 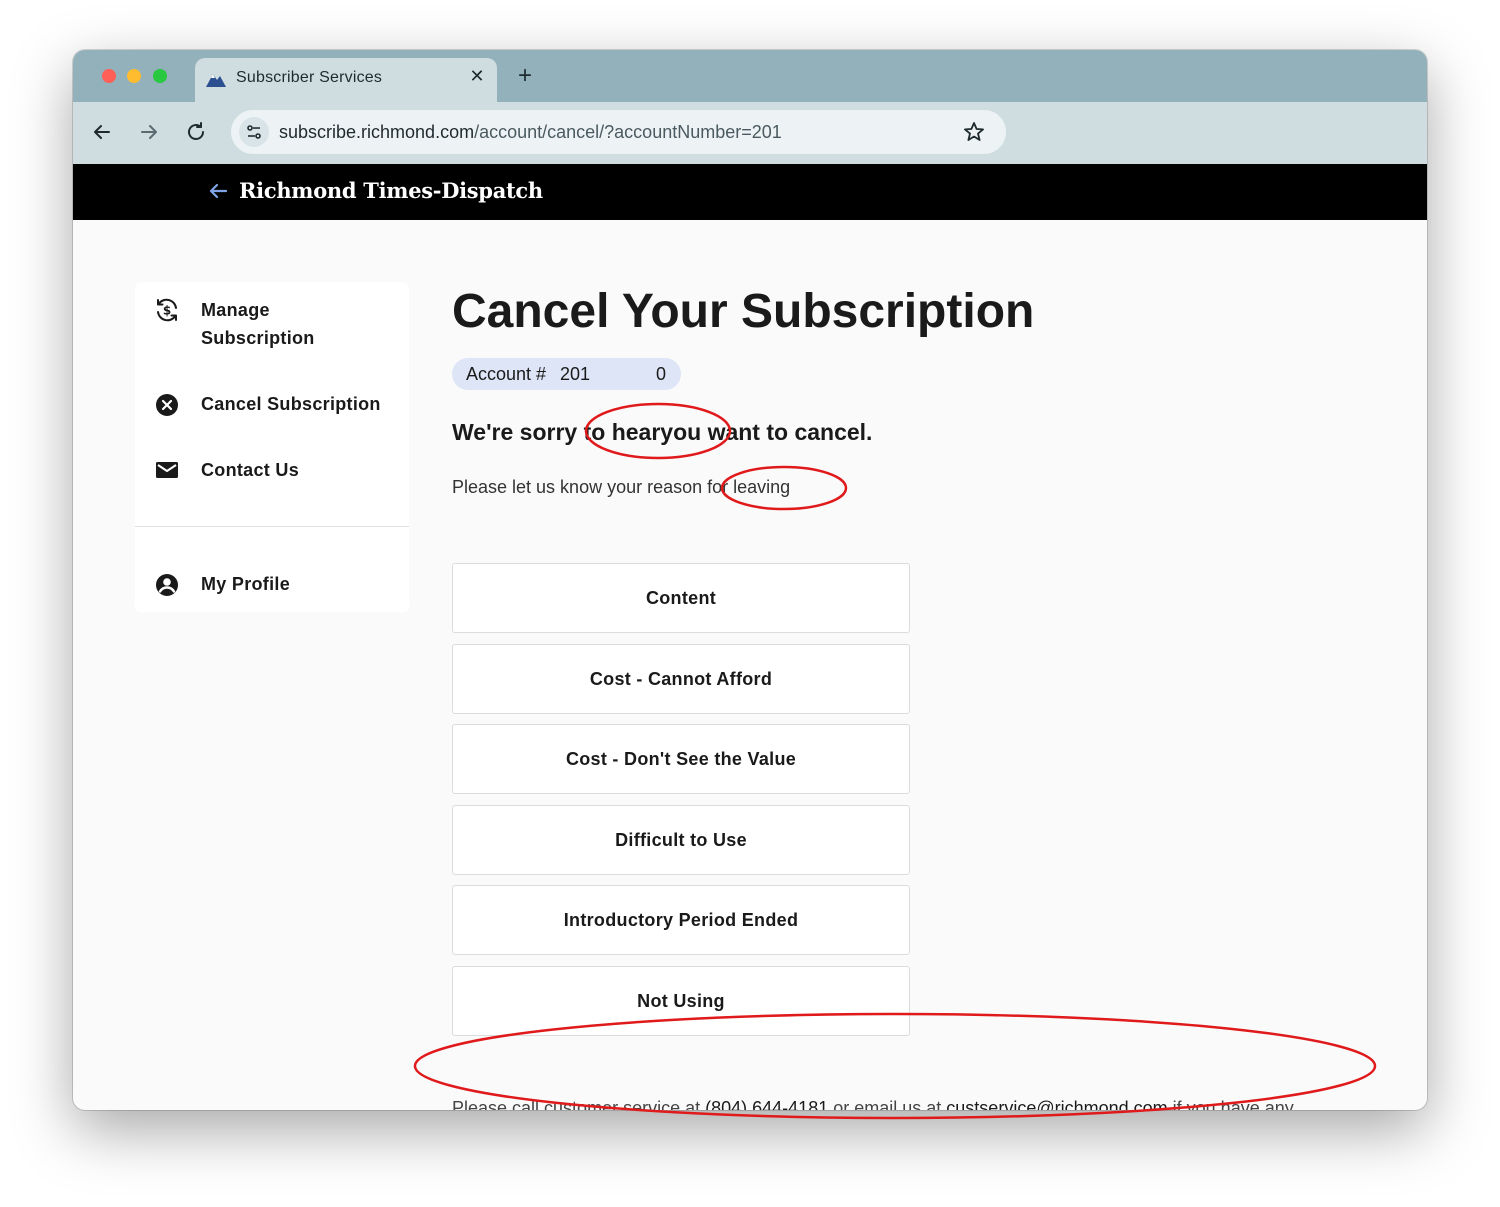 I want to click on new-tab-button: +, so click(x=525, y=76).